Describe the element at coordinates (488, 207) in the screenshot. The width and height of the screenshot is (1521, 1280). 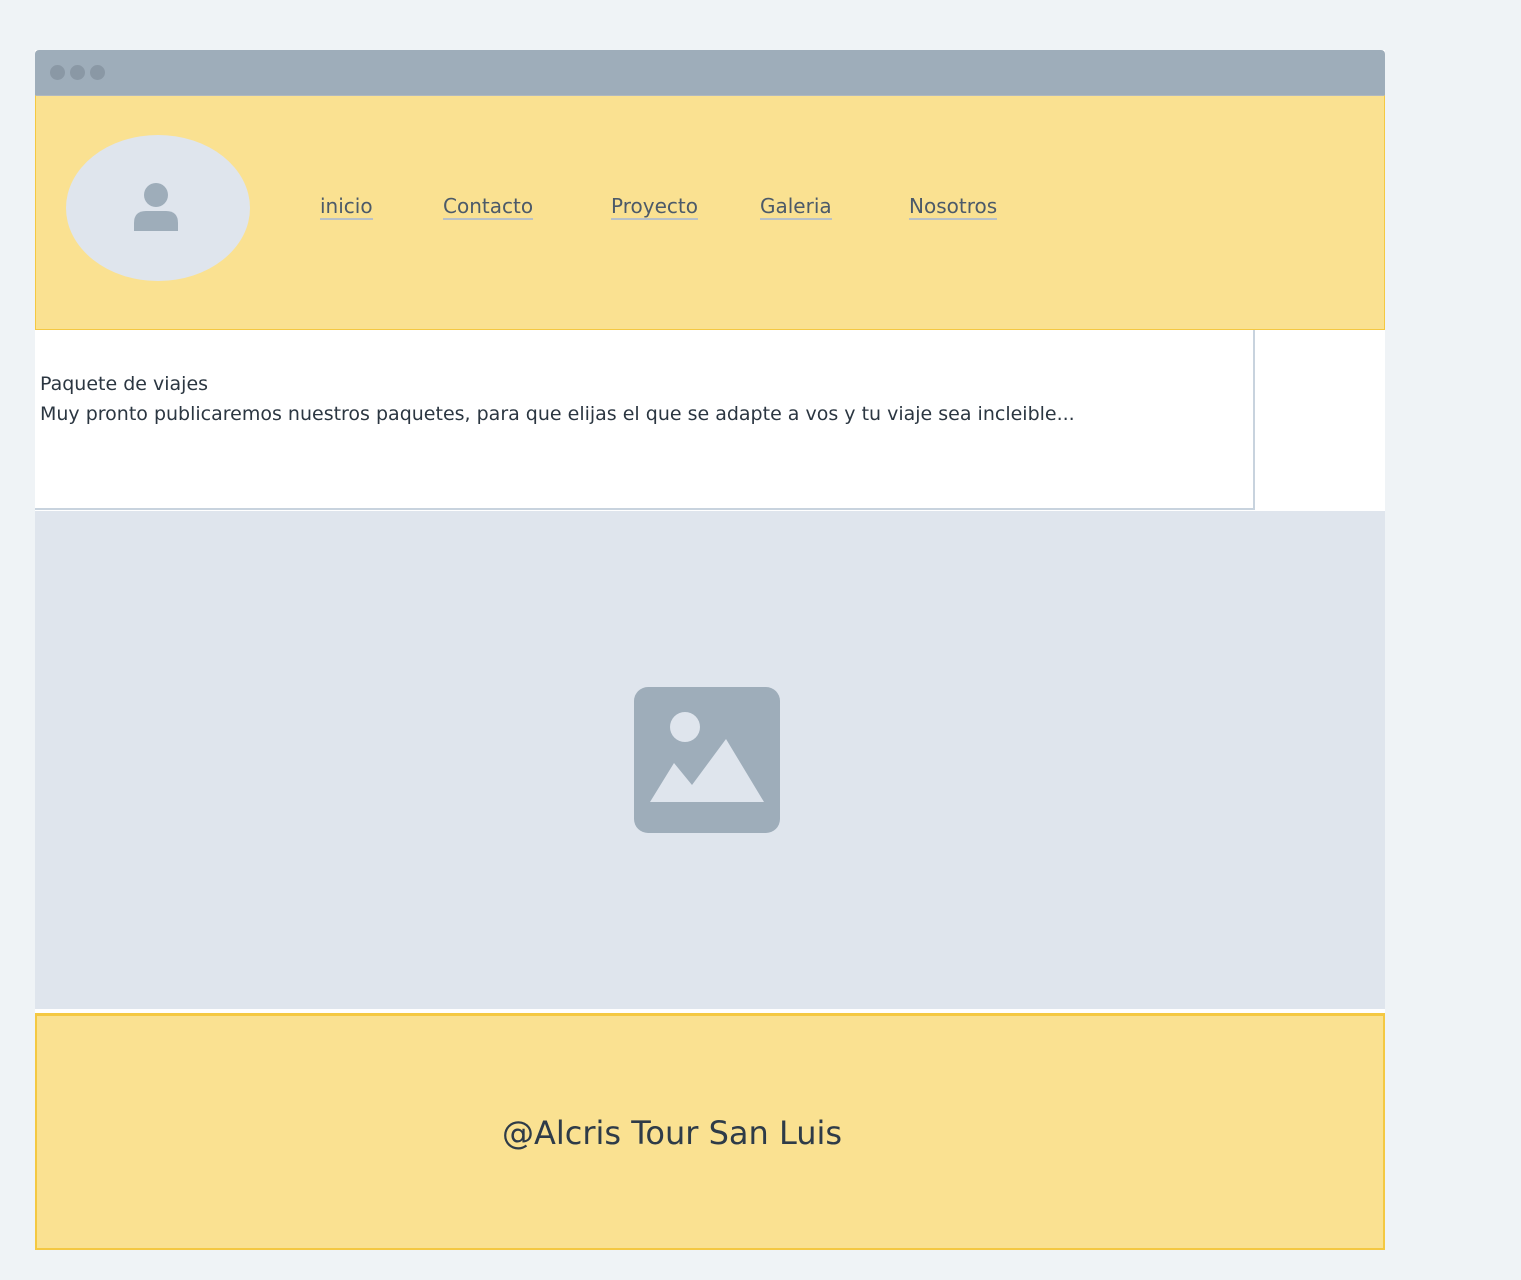
I see `nav-link-contacto: Contacto` at that location.